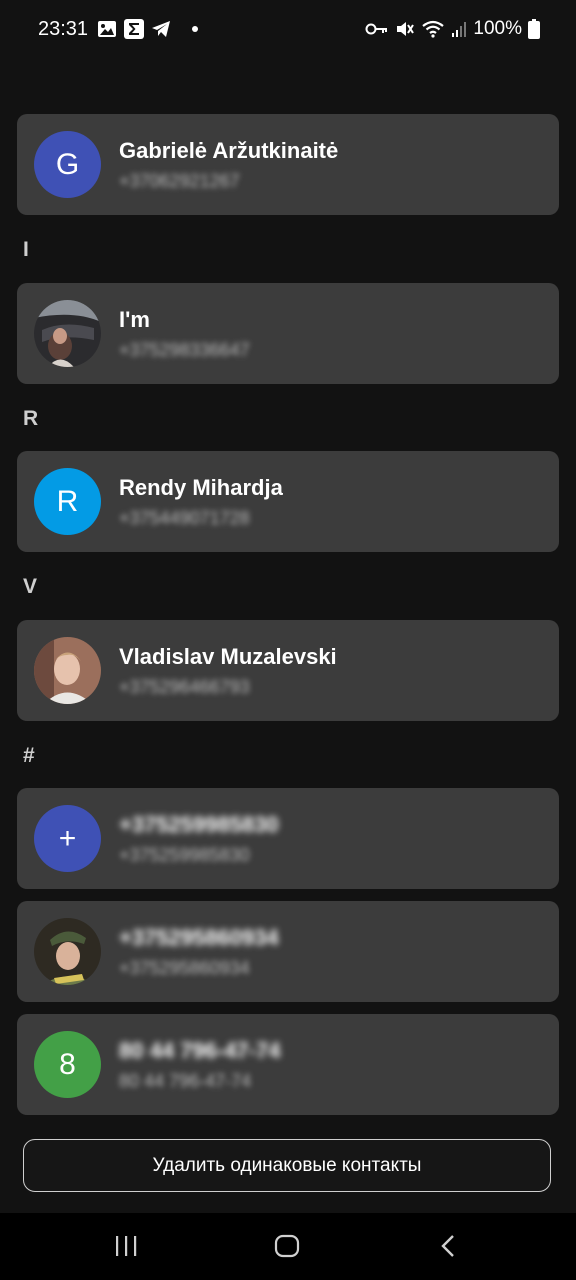 The width and height of the screenshot is (576, 1280). Describe the element at coordinates (433, 29) in the screenshot. I see `wifi-icon` at that location.